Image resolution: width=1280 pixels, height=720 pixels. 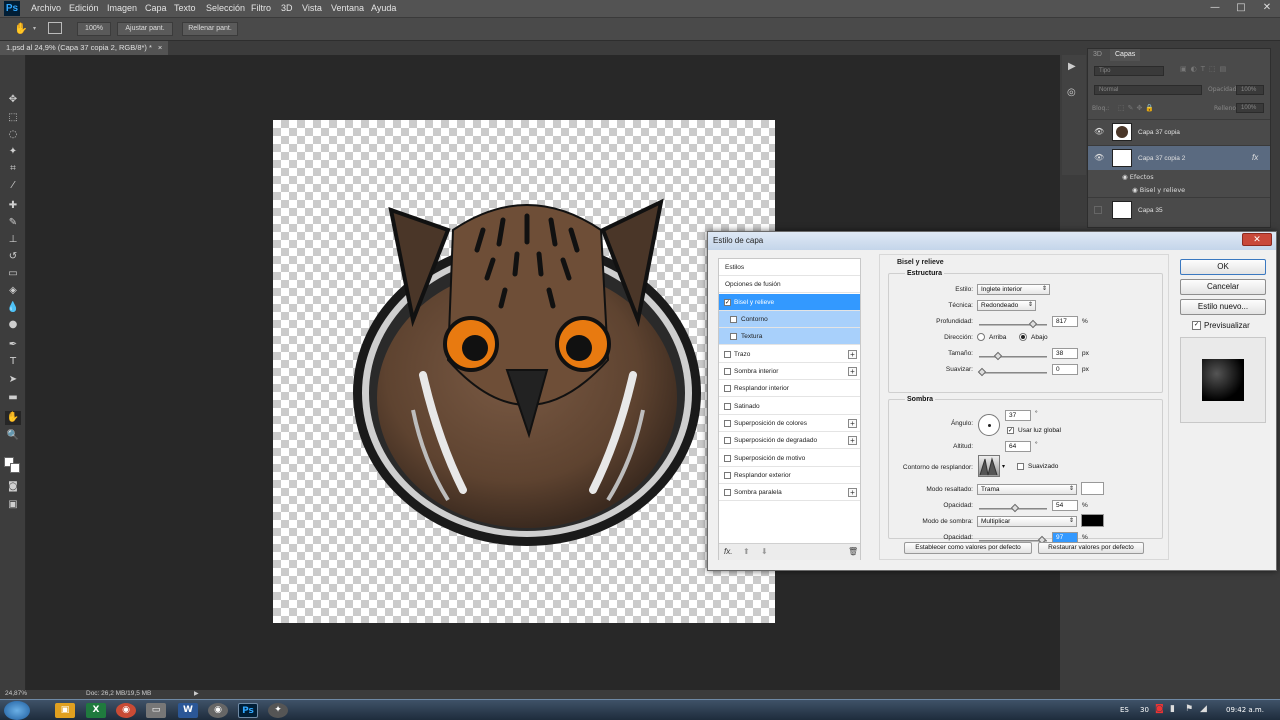 What do you see at coordinates (218, 710) in the screenshot?
I see `chrome-2-icon: ◉` at bounding box center [218, 710].